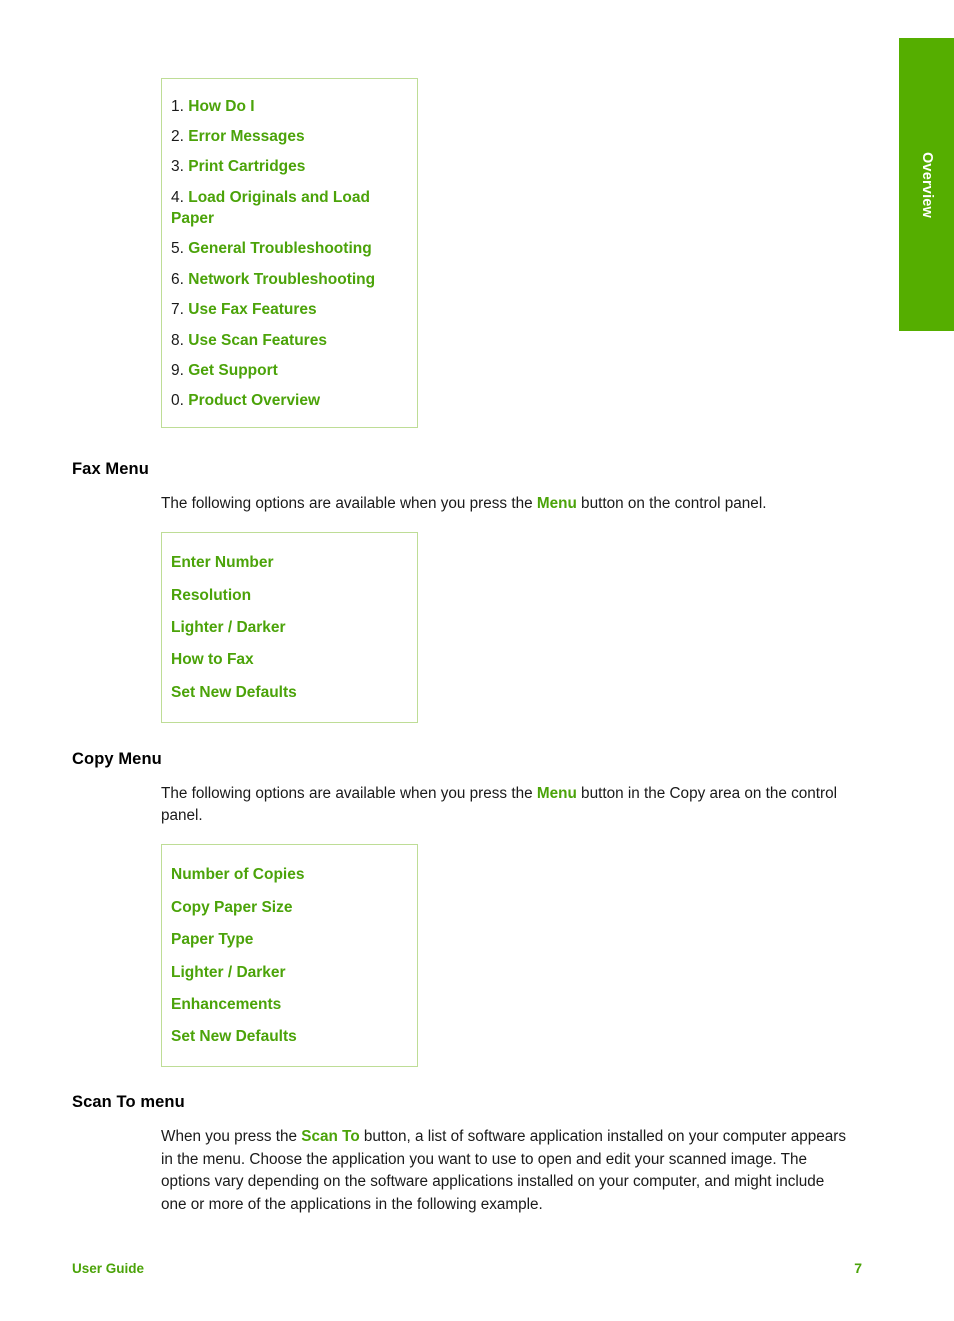 The height and width of the screenshot is (1321, 954). What do you see at coordinates (858, 1268) in the screenshot?
I see `footer-page-number: 7` at bounding box center [858, 1268].